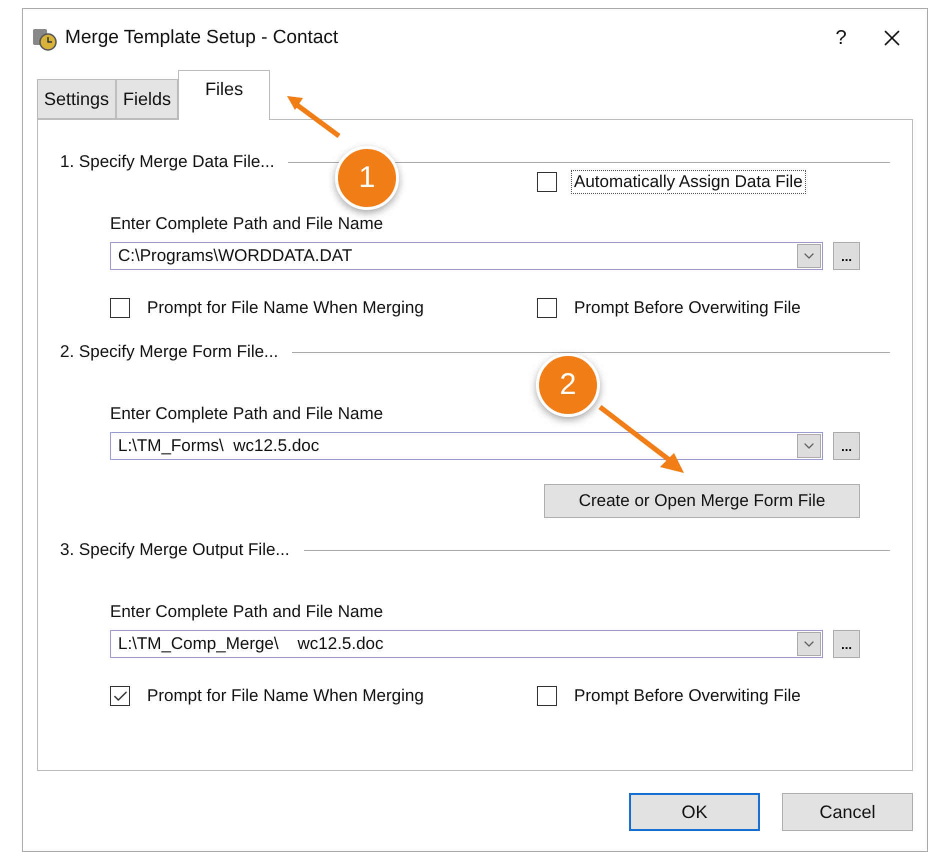  What do you see at coordinates (688, 182) in the screenshot?
I see `checkbox-label: Automatically Assign Data File` at bounding box center [688, 182].